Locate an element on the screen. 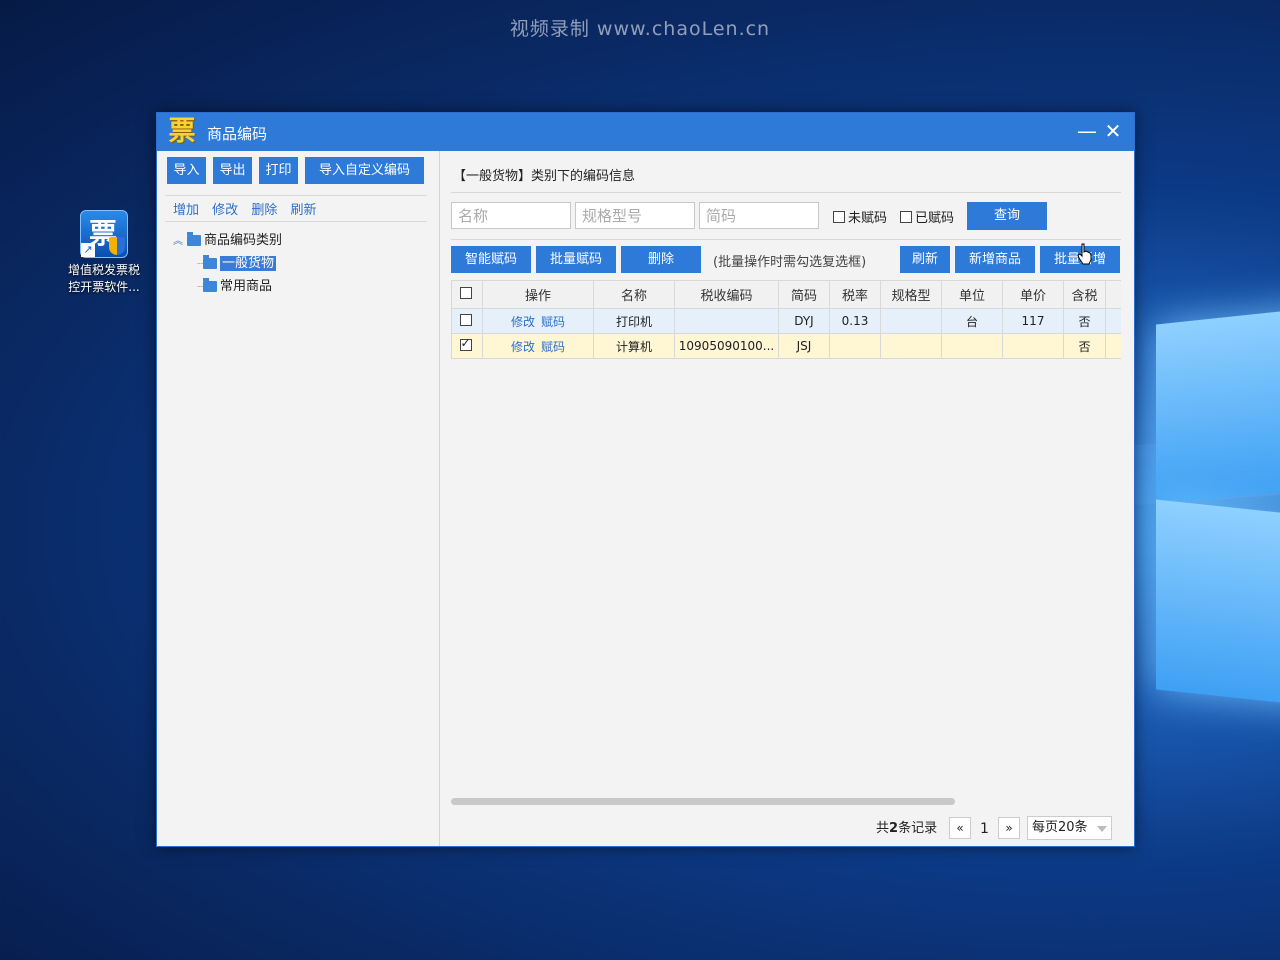 The height and width of the screenshot is (960, 1280). minimize-button: — is located at coordinates (1087, 131).